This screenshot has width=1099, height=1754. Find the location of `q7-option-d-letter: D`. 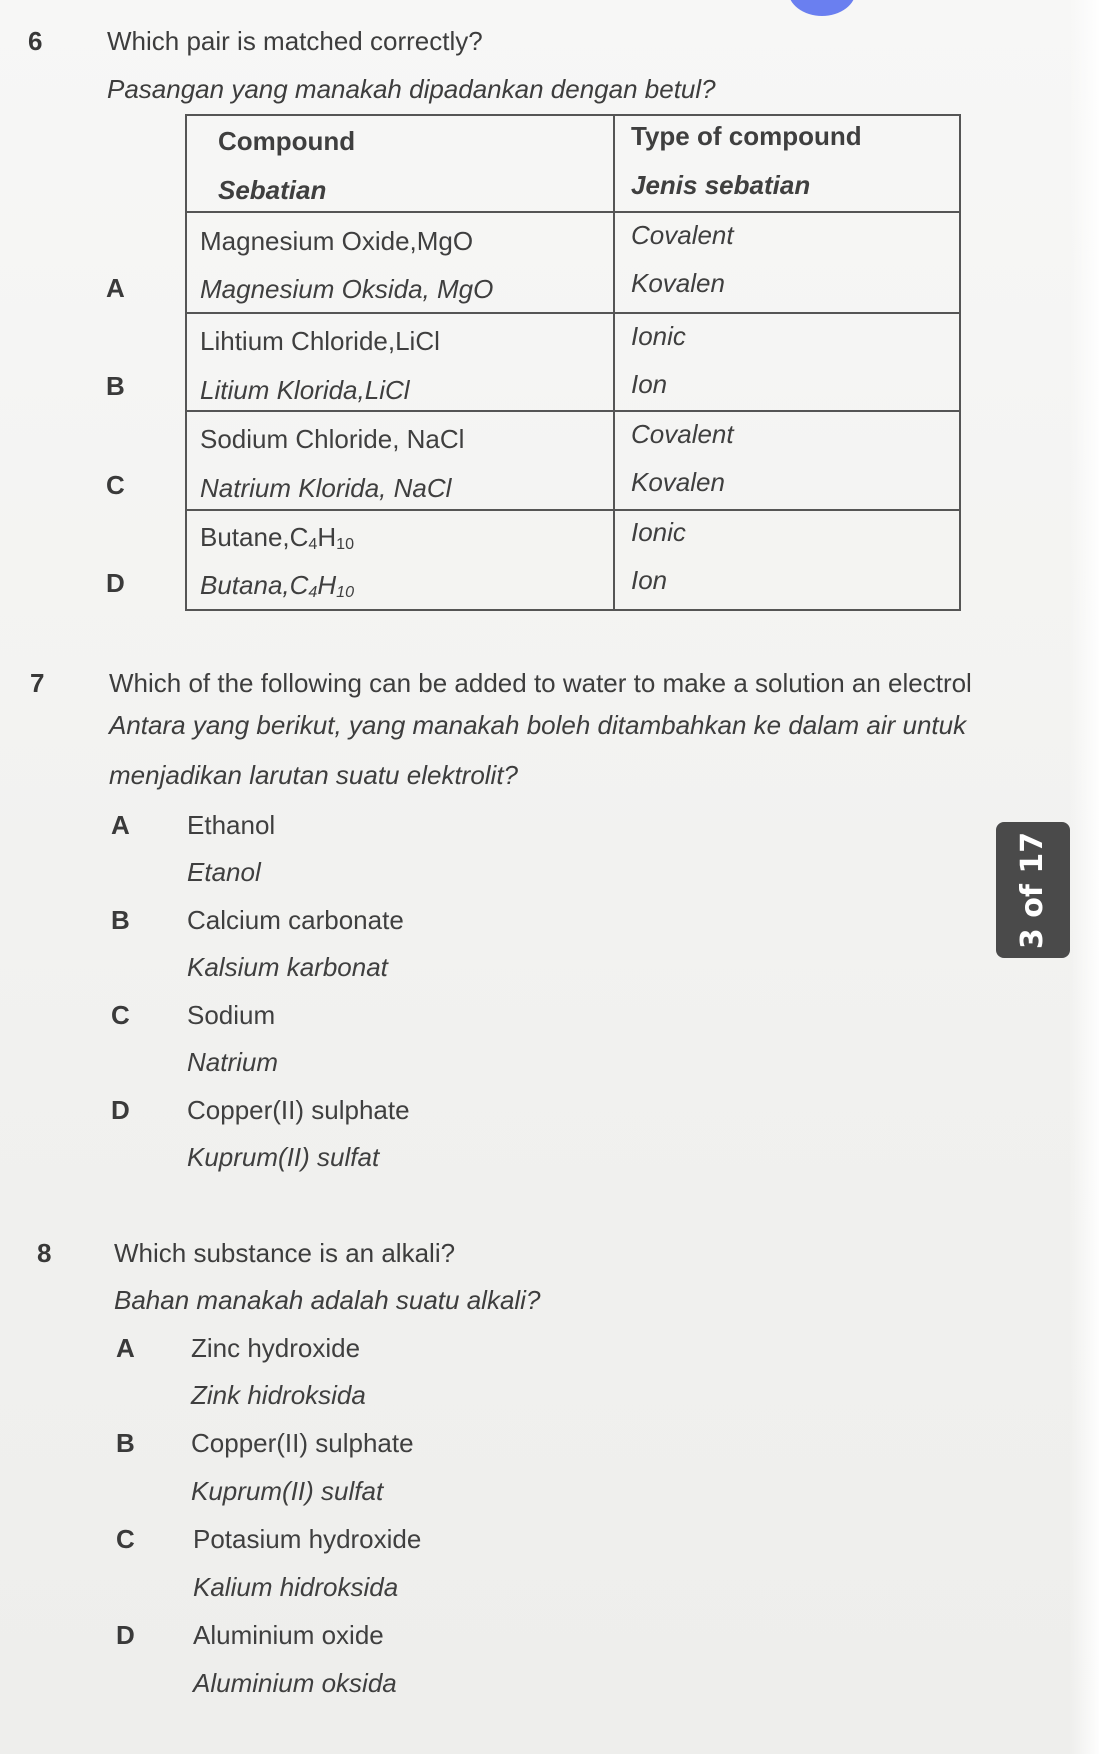

q7-option-d-letter: D is located at coordinates (120, 1110).